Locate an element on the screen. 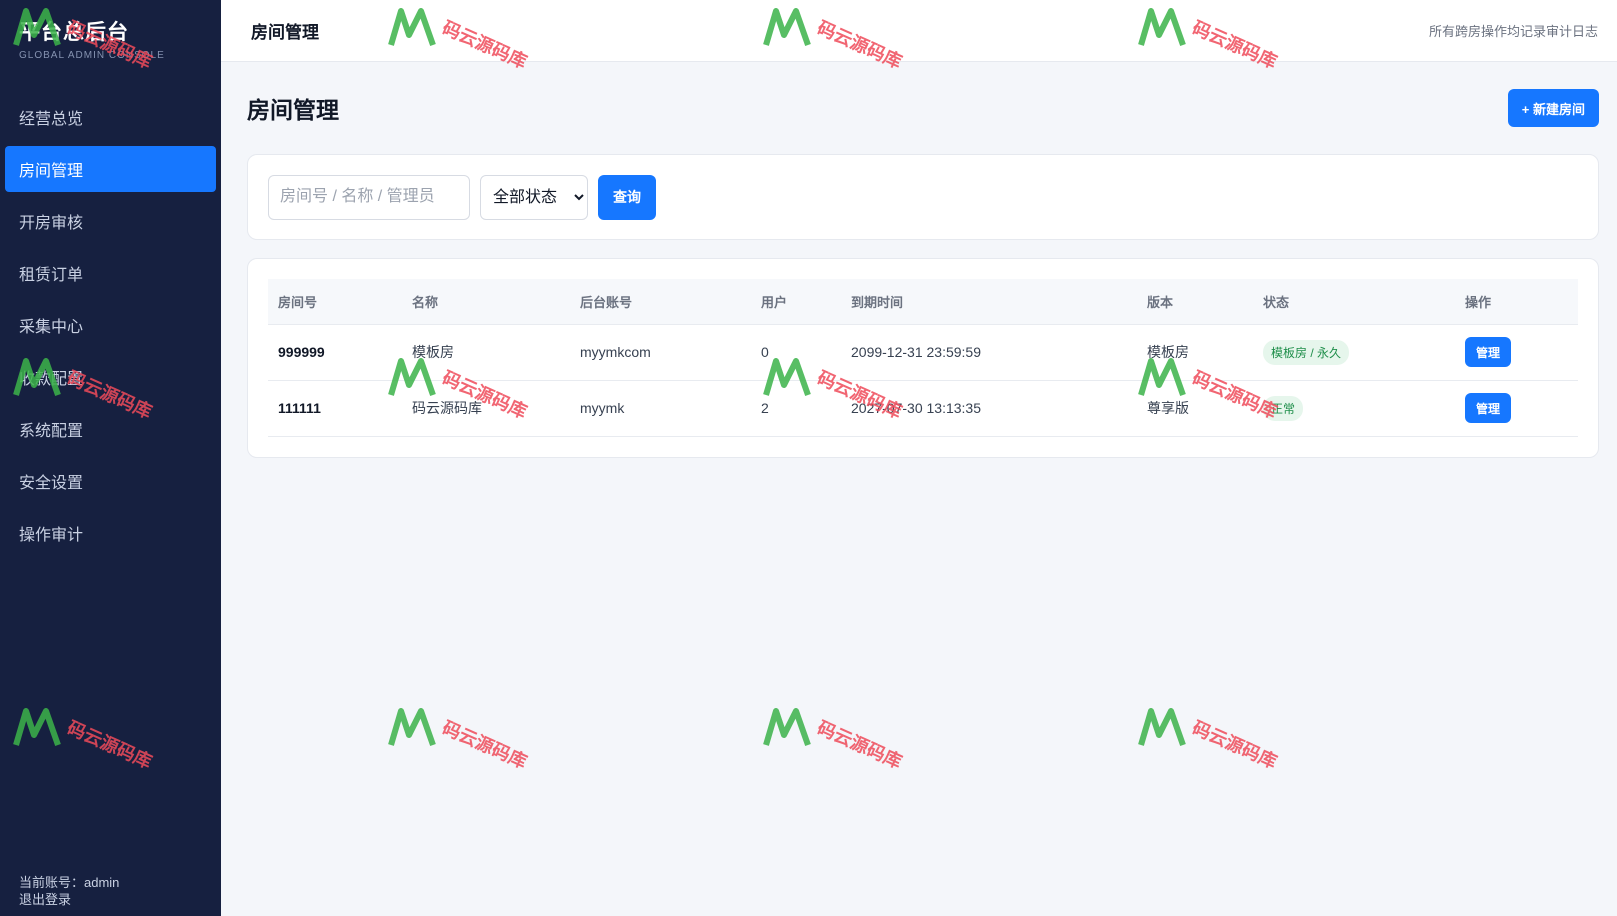  sidebar-item-payment-config: 收款配置 is located at coordinates (110, 377).